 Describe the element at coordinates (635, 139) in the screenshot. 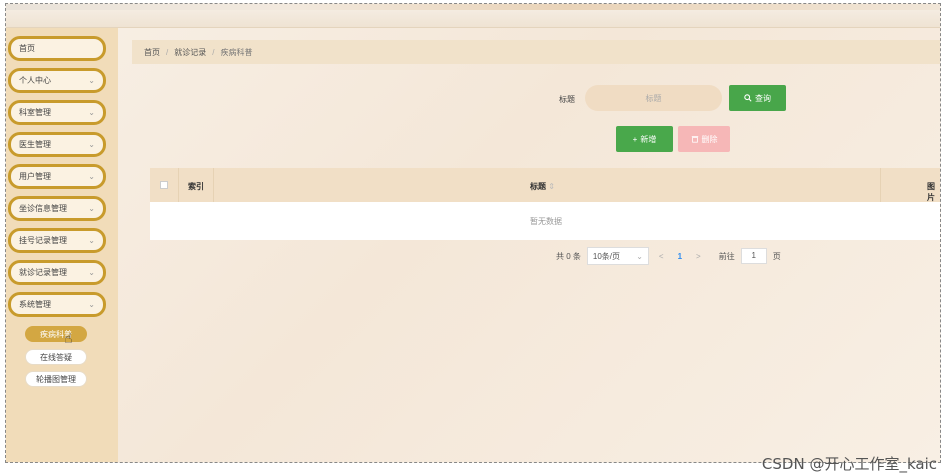

I see `plus-icon: +` at that location.